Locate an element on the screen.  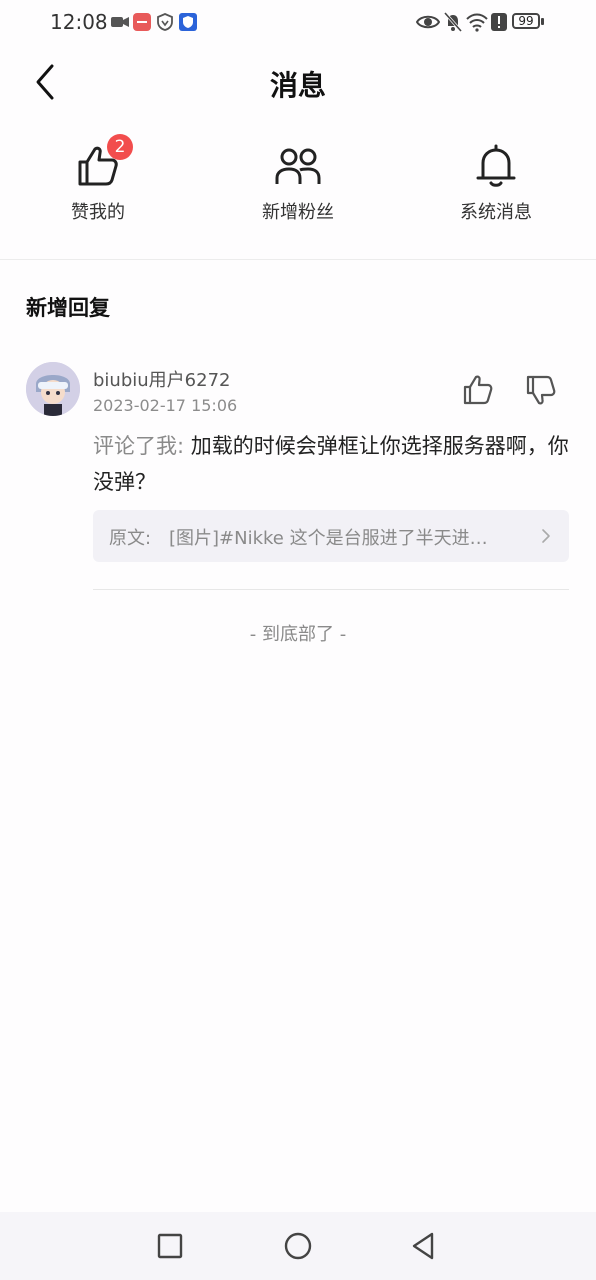
category-label: 新增粉丝 is located at coordinates (298, 212).